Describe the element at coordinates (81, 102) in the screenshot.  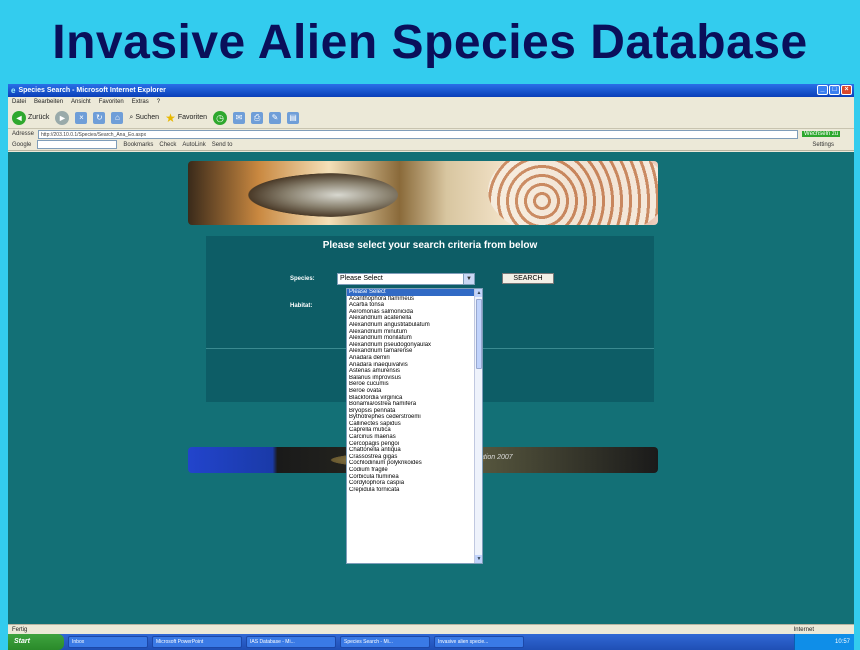
I see `menu-item-view: Ansicht` at that location.